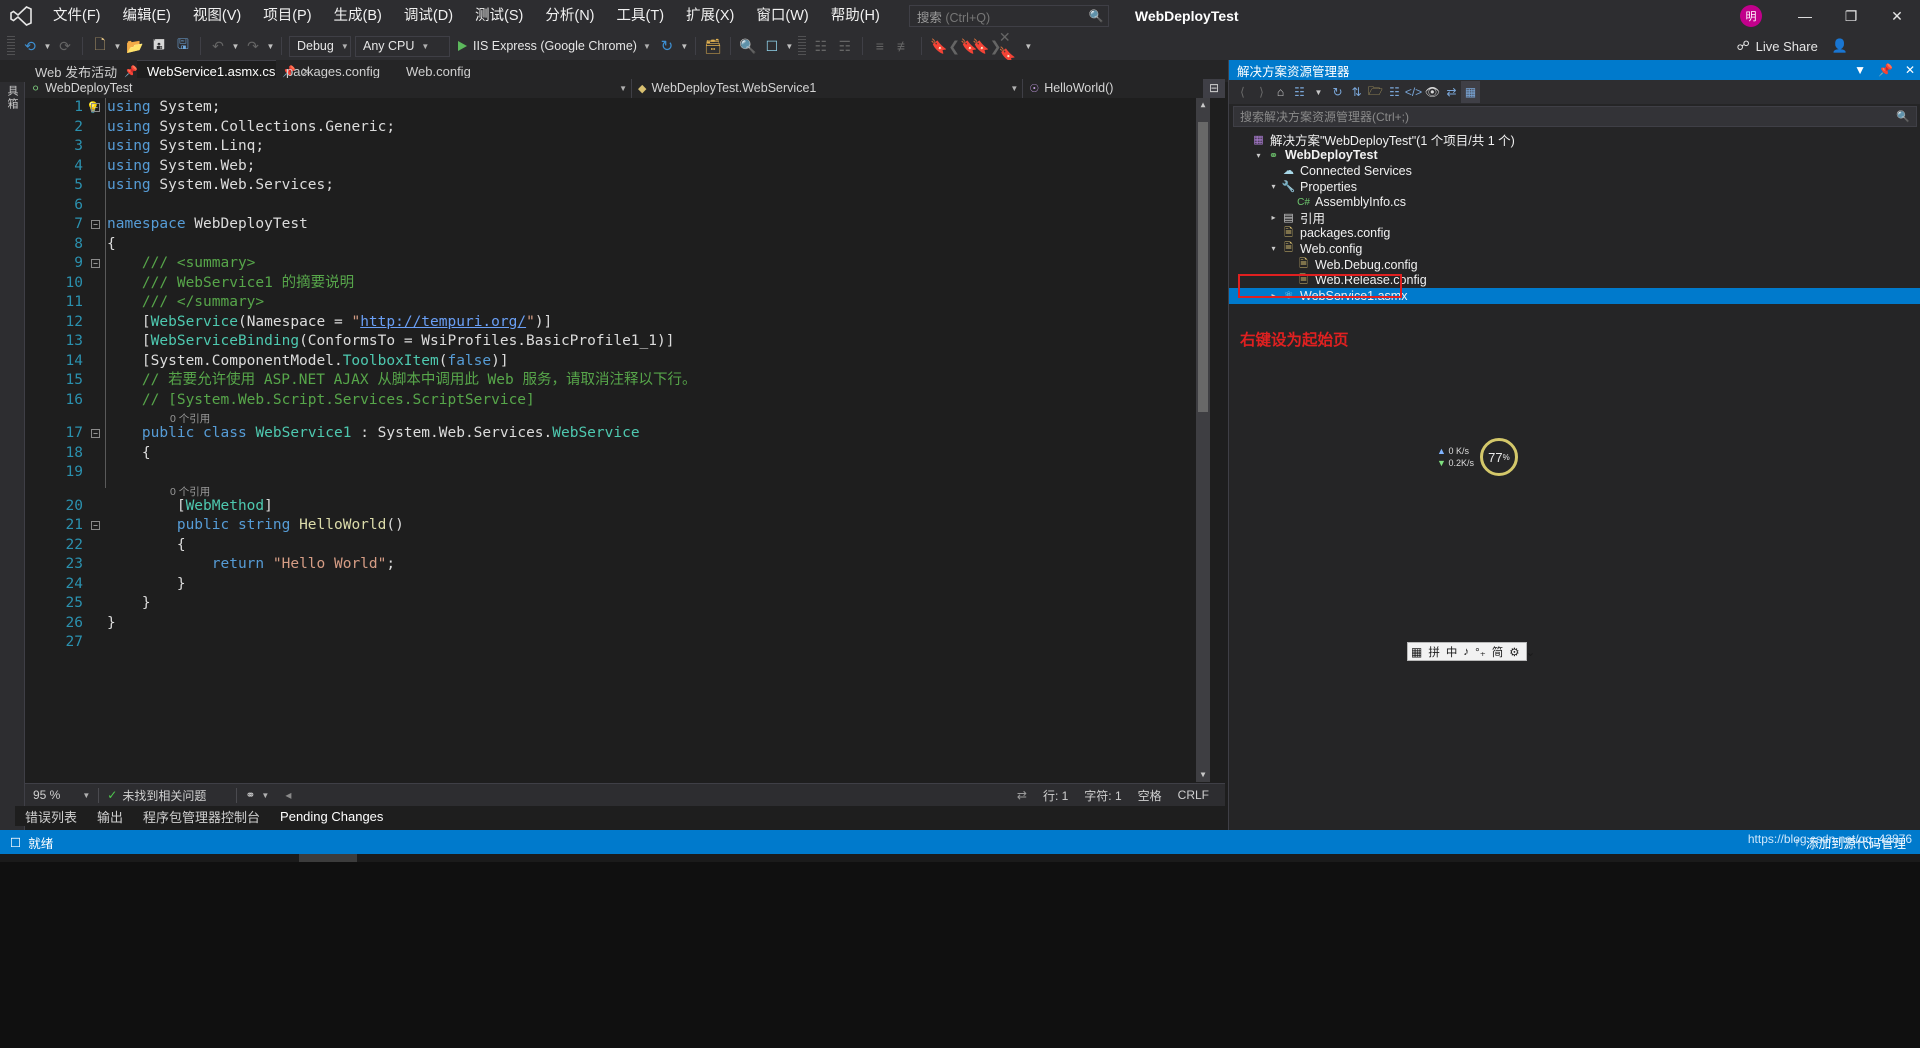 This screenshot has width=1920, height=1048. Describe the element at coordinates (499, 16) in the screenshot. I see `menu-item-test: 测试(S)` at that location.